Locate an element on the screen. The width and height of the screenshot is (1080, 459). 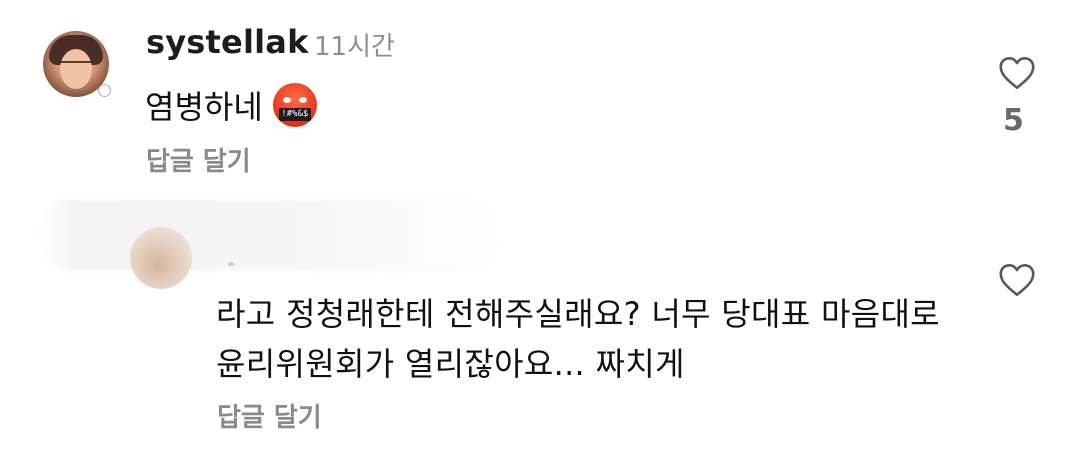
reply-button-2: 답글 달기 is located at coordinates (269, 415).